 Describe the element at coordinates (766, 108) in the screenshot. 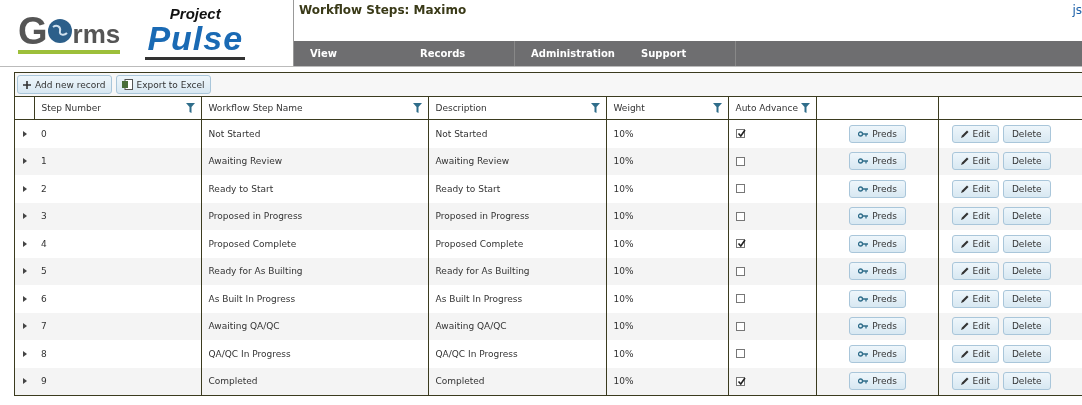

I see `column-header: Auto Advance` at that location.